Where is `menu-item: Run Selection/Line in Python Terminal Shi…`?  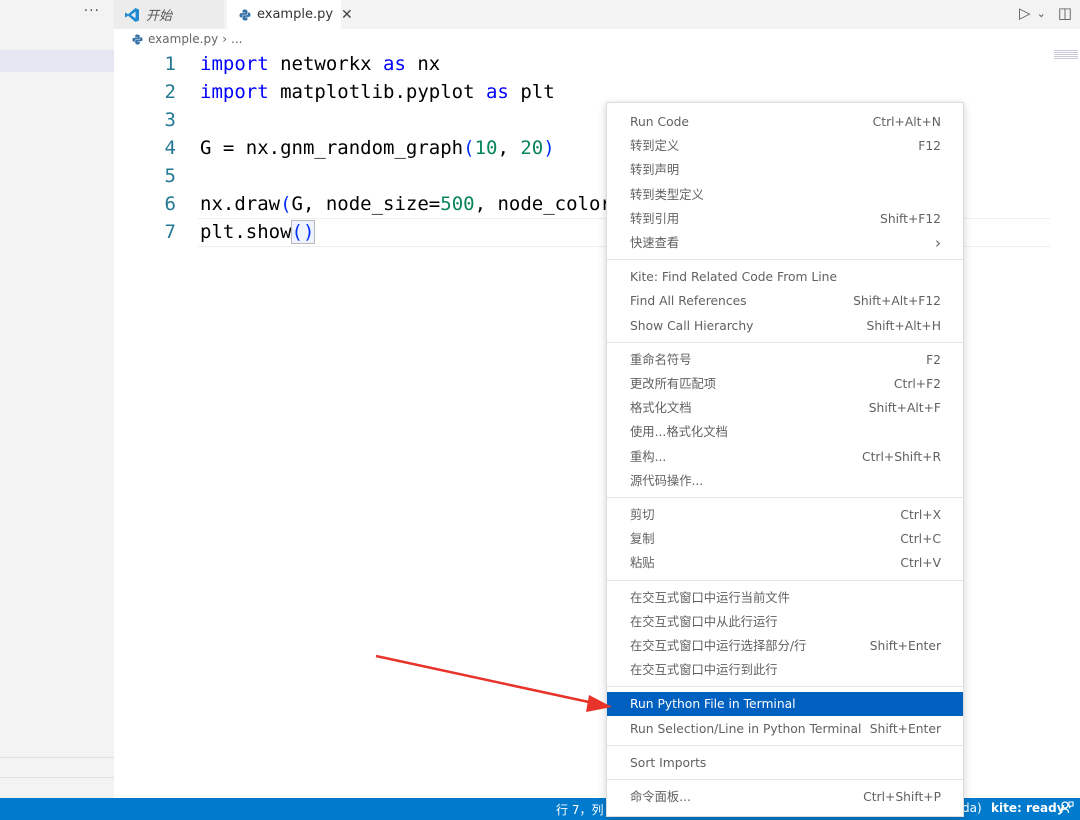 menu-item: Run Selection/Line in Python Terminal Shi… is located at coordinates (785, 729).